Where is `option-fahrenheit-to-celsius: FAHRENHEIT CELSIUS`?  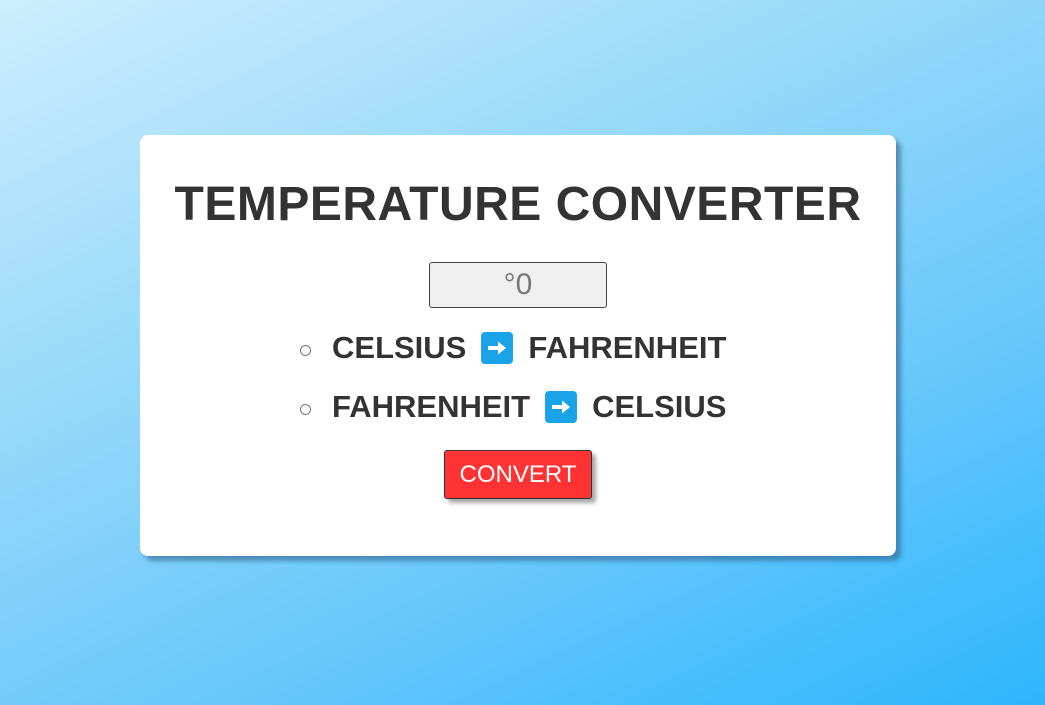 option-fahrenheit-to-celsius: FAHRENHEIT CELSIUS is located at coordinates (513, 407).